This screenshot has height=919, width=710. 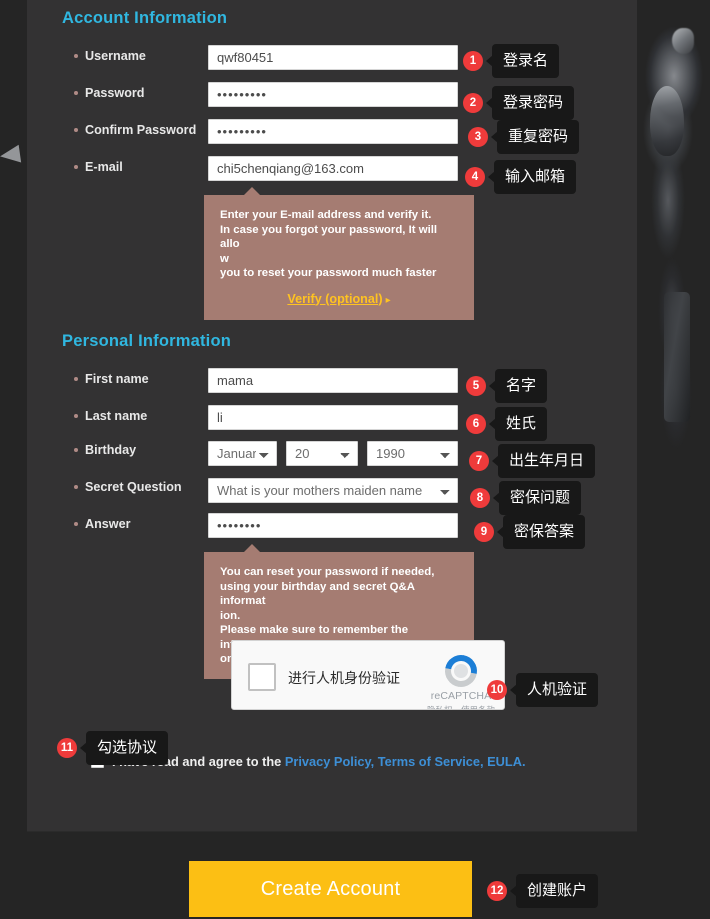 What do you see at coordinates (110, 56) in the screenshot?
I see `label-username: Username` at bounding box center [110, 56].